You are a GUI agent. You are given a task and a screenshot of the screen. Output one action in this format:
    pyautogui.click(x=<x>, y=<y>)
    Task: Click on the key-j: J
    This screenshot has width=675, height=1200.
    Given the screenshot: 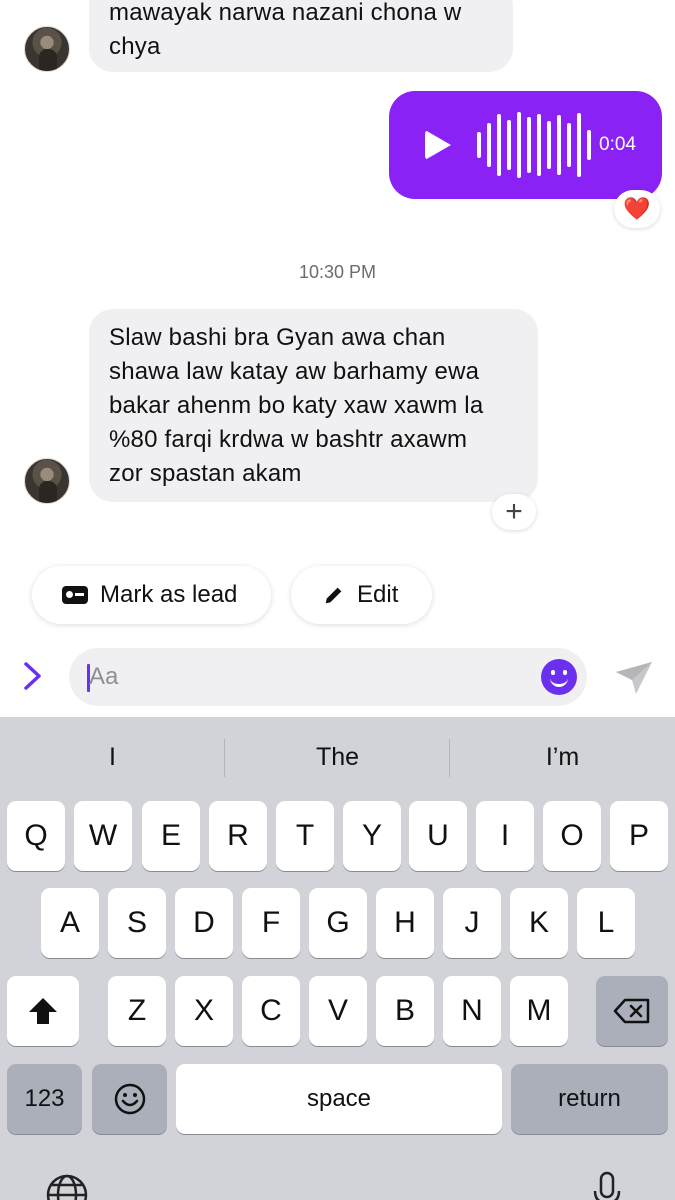 What is the action you would take?
    pyautogui.click(x=472, y=923)
    